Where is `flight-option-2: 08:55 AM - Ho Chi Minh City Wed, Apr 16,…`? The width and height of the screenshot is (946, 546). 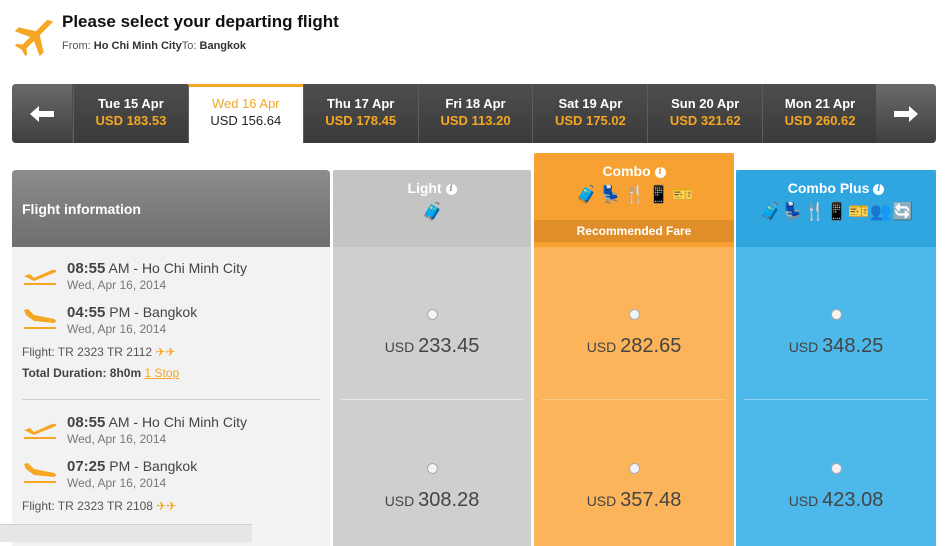
flight-option-2: 08:55 AM - Ho Chi Minh City Wed, Apr 16,… is located at coordinates (171, 462).